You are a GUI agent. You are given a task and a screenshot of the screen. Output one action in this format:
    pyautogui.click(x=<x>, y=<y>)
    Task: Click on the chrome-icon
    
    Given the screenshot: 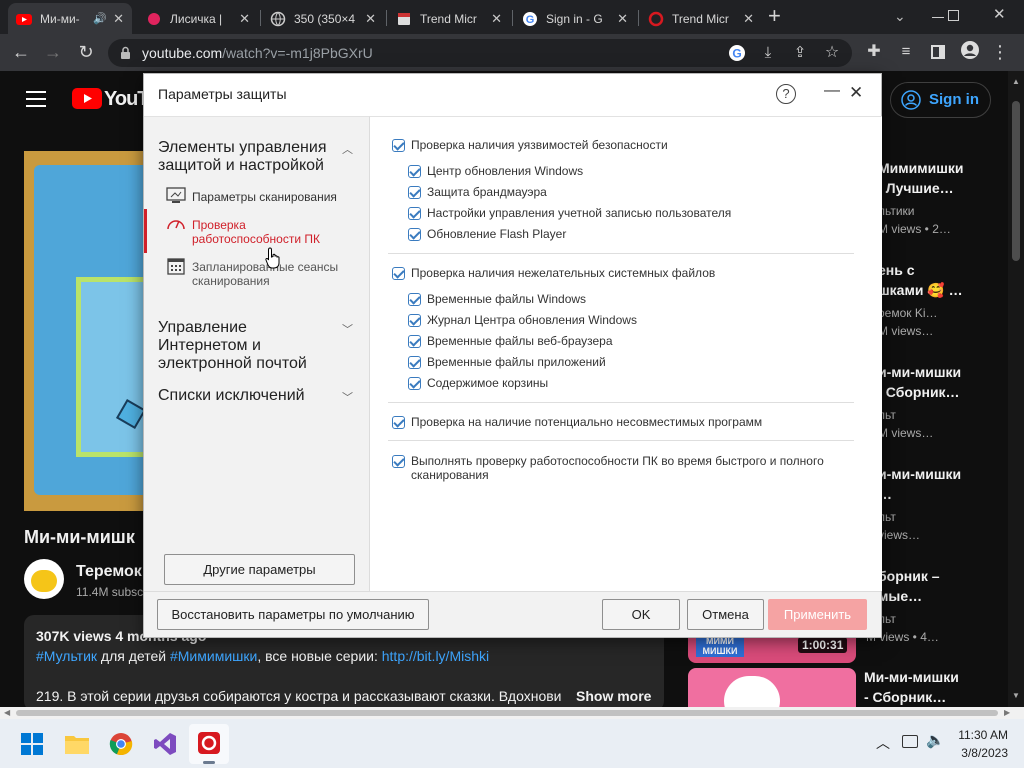 What is the action you would take?
    pyautogui.click(x=121, y=744)
    